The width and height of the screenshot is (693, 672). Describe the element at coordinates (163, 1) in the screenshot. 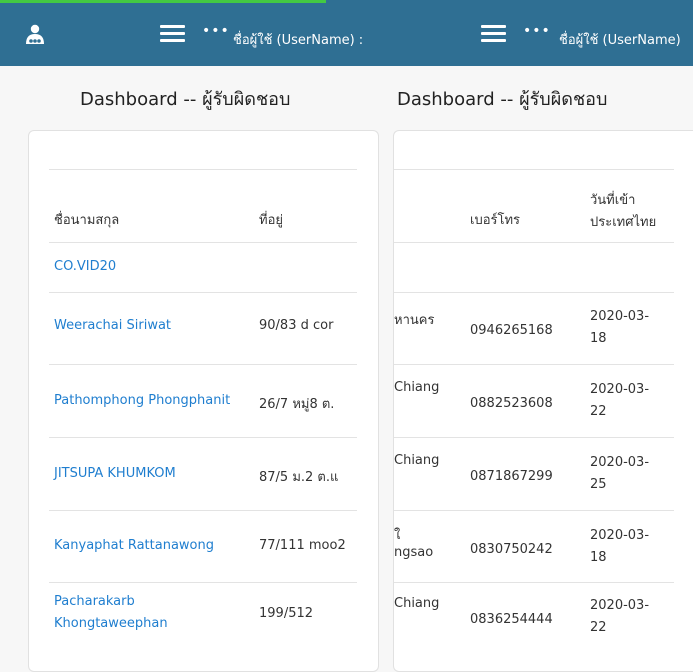

I see `loading-progress-bar` at that location.